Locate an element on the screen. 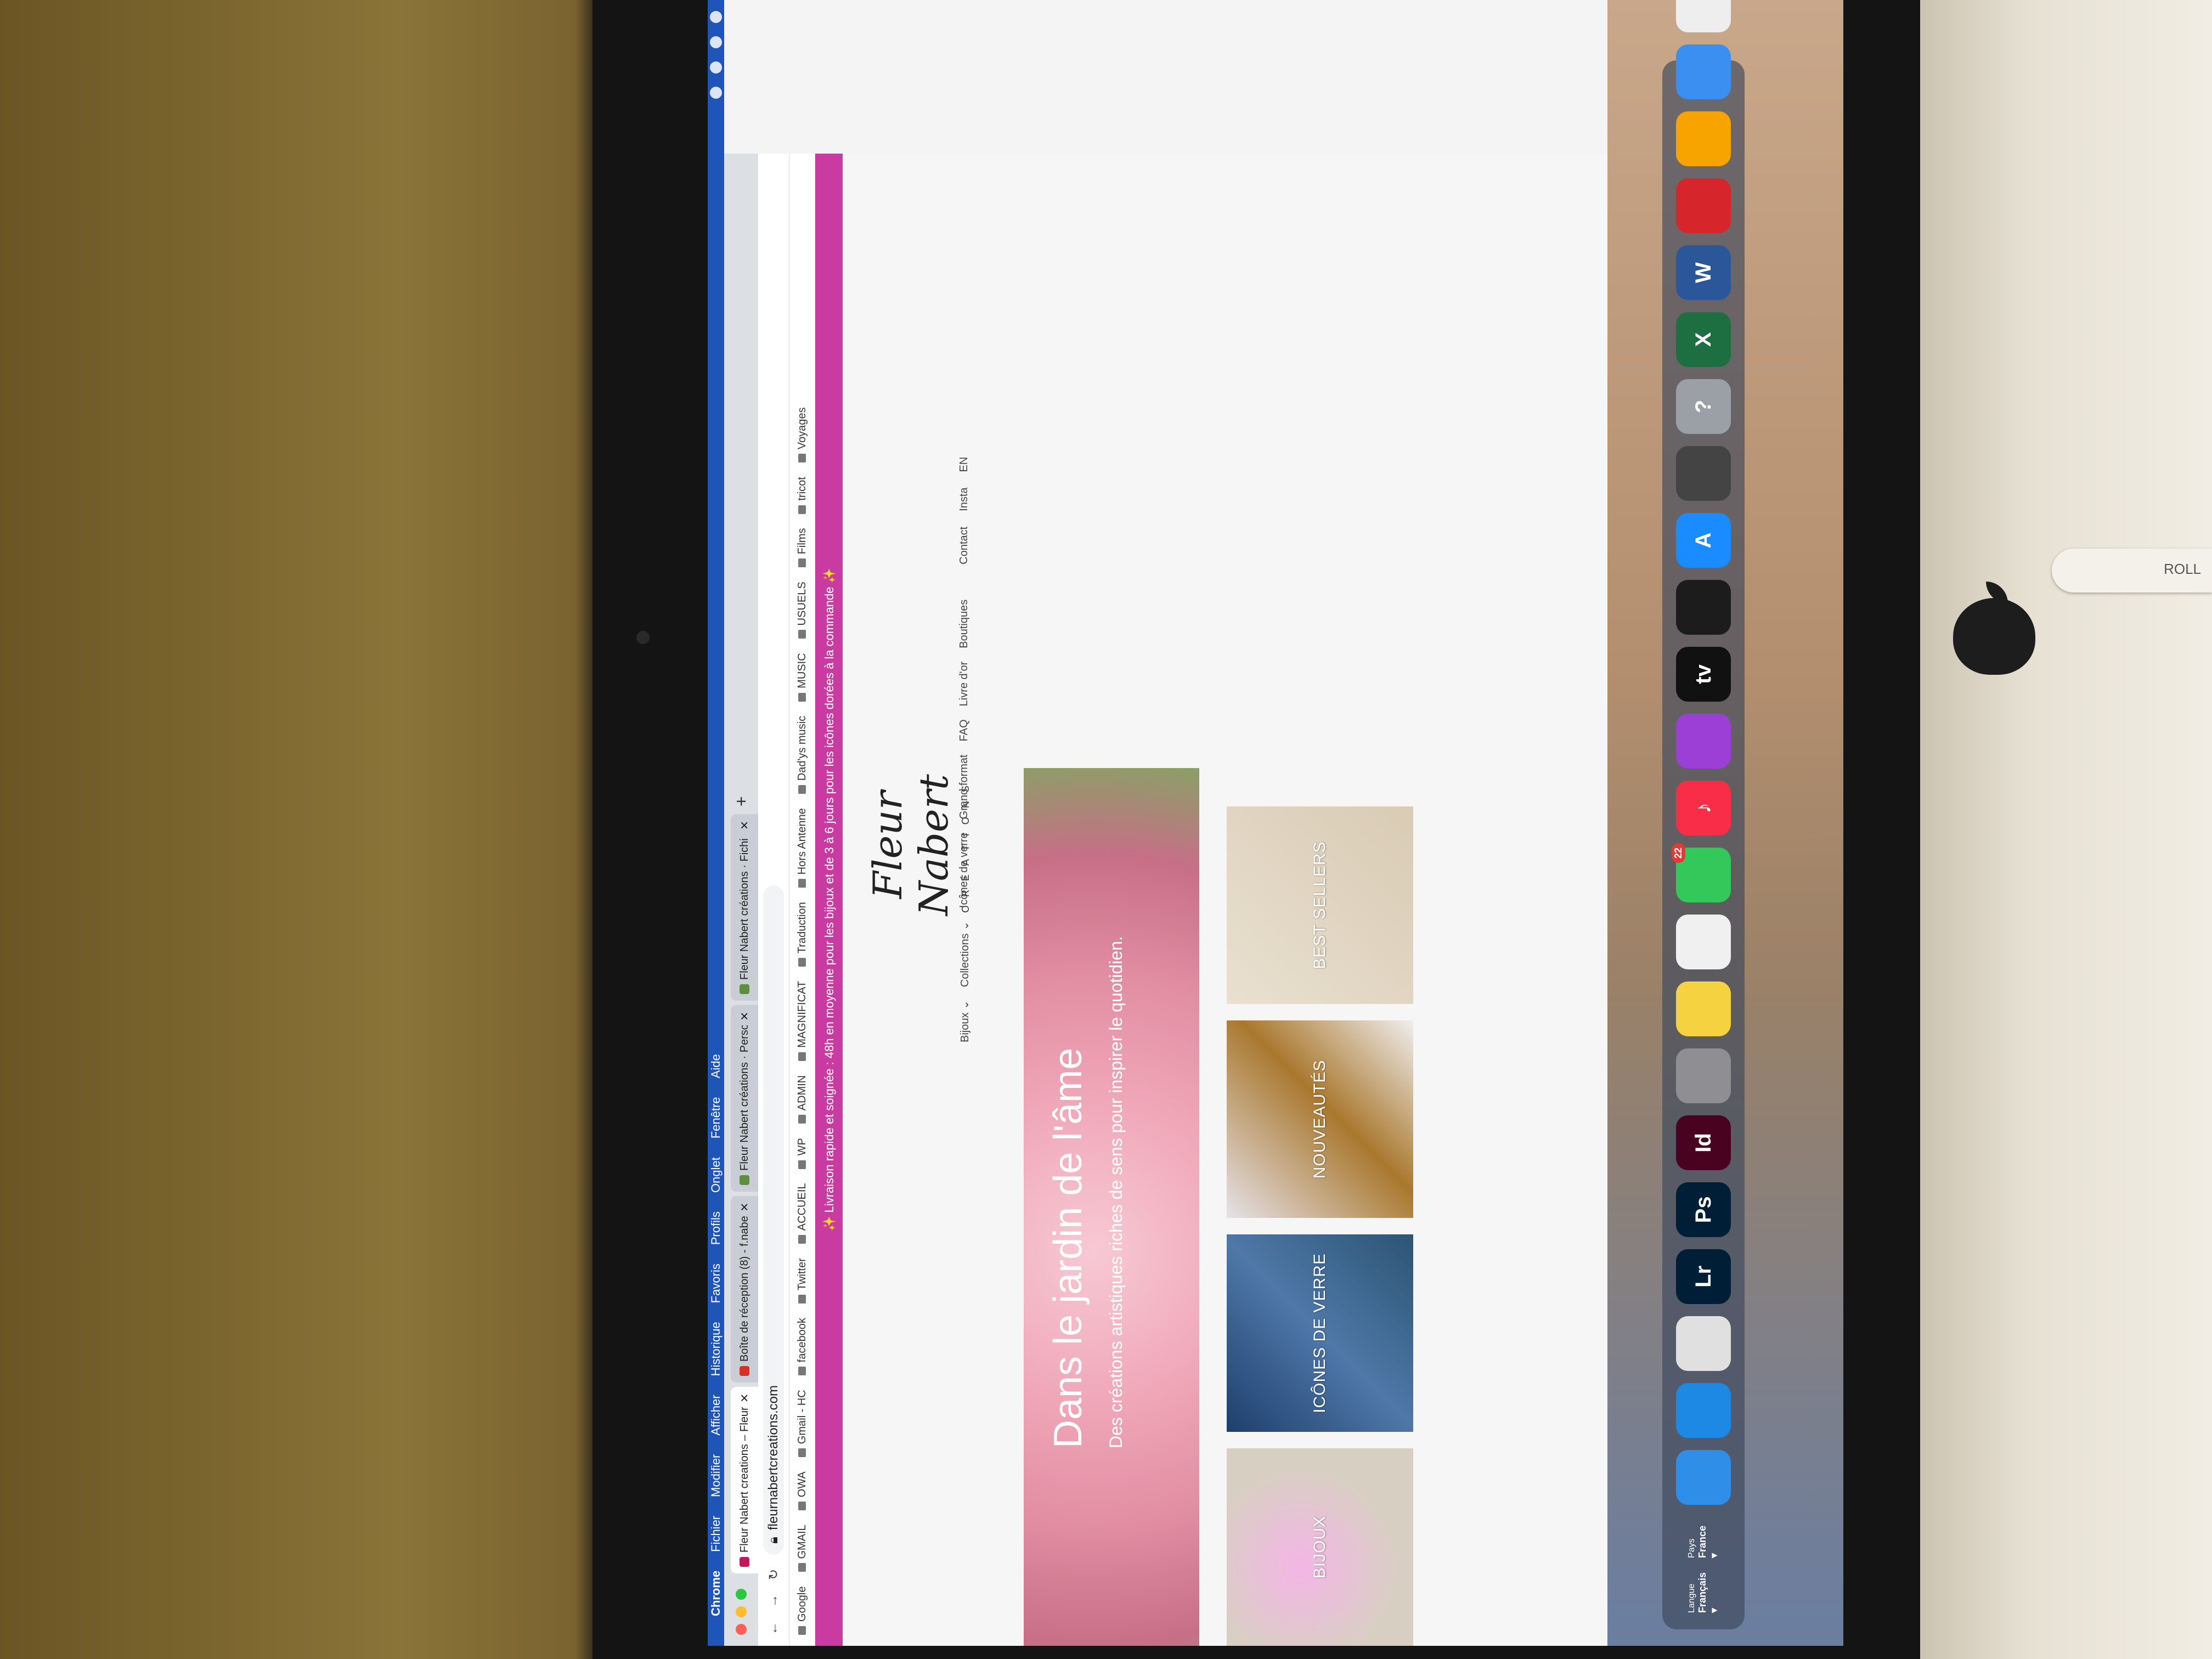 The height and width of the screenshot is (1659, 2212). bookmark-voyages: Voyages is located at coordinates (802, 435).